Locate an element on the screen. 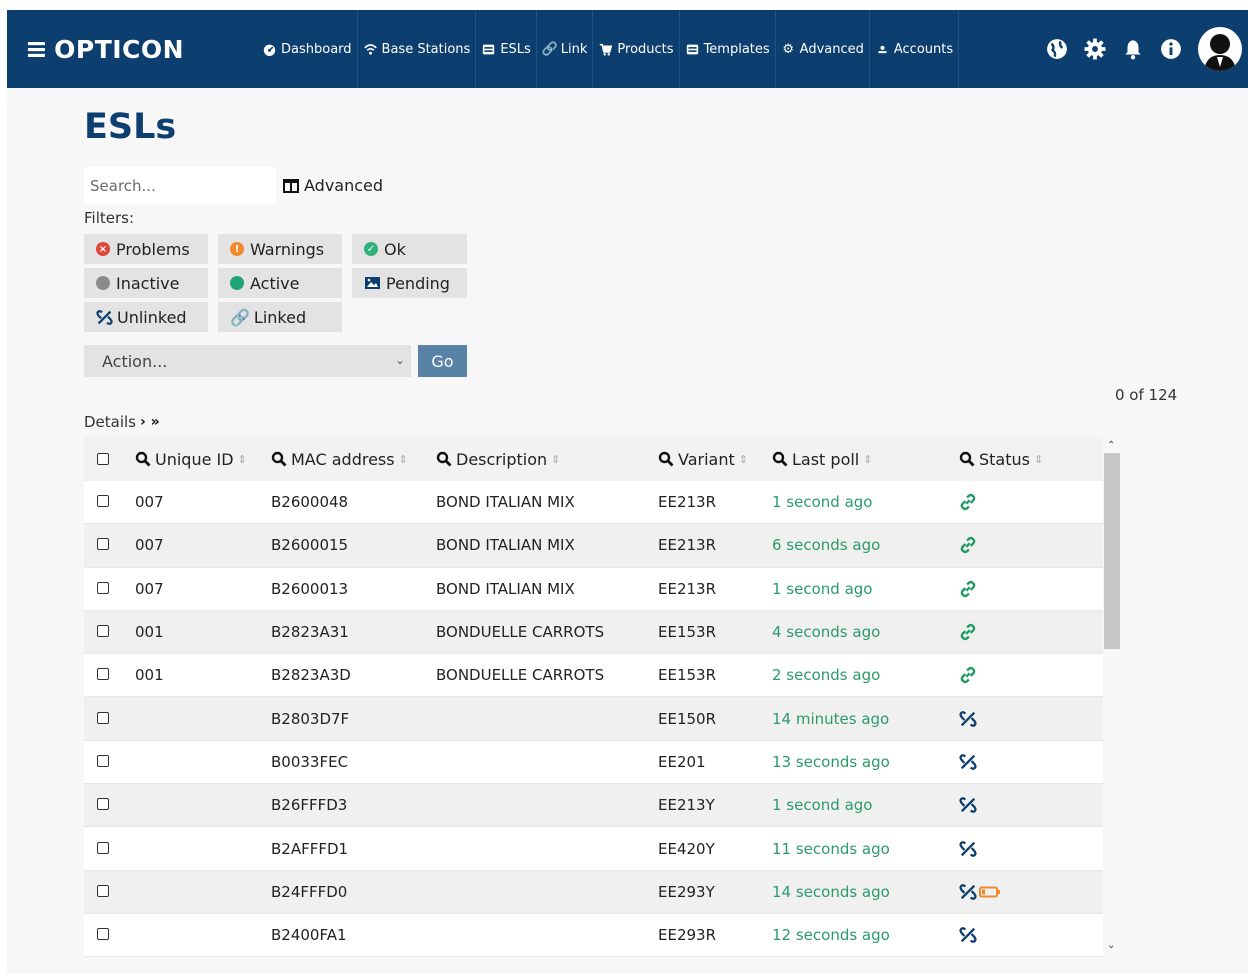  cogs-icon: ⚙ is located at coordinates (788, 49).